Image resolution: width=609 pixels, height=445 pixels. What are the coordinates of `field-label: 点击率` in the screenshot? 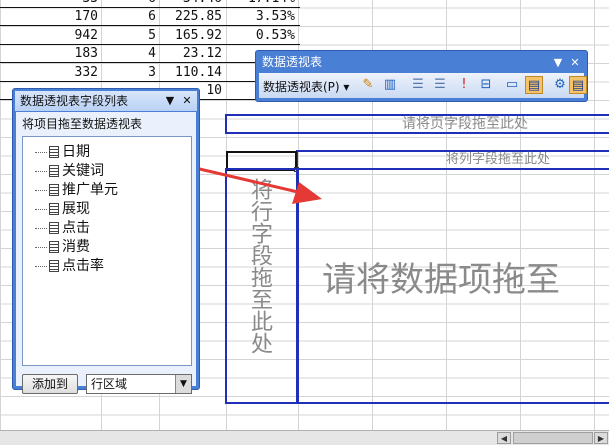 It's located at (83, 266).